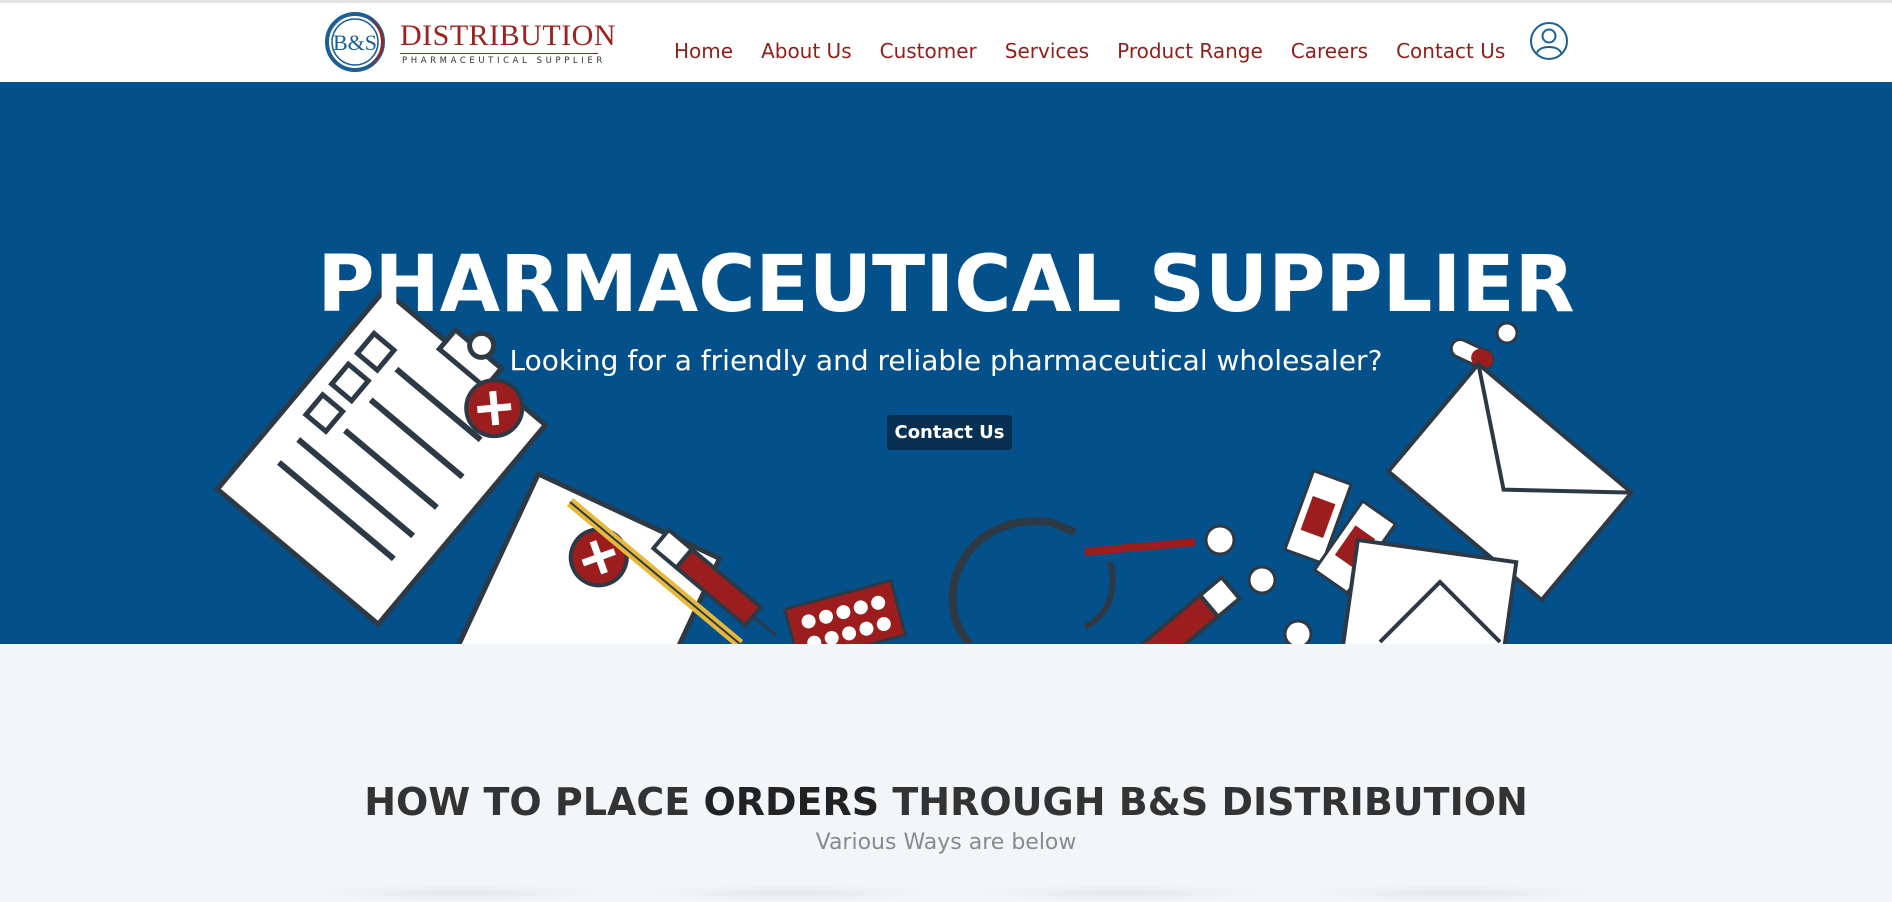  Describe the element at coordinates (1487, 502) in the screenshot. I see `envelope-icon` at that location.